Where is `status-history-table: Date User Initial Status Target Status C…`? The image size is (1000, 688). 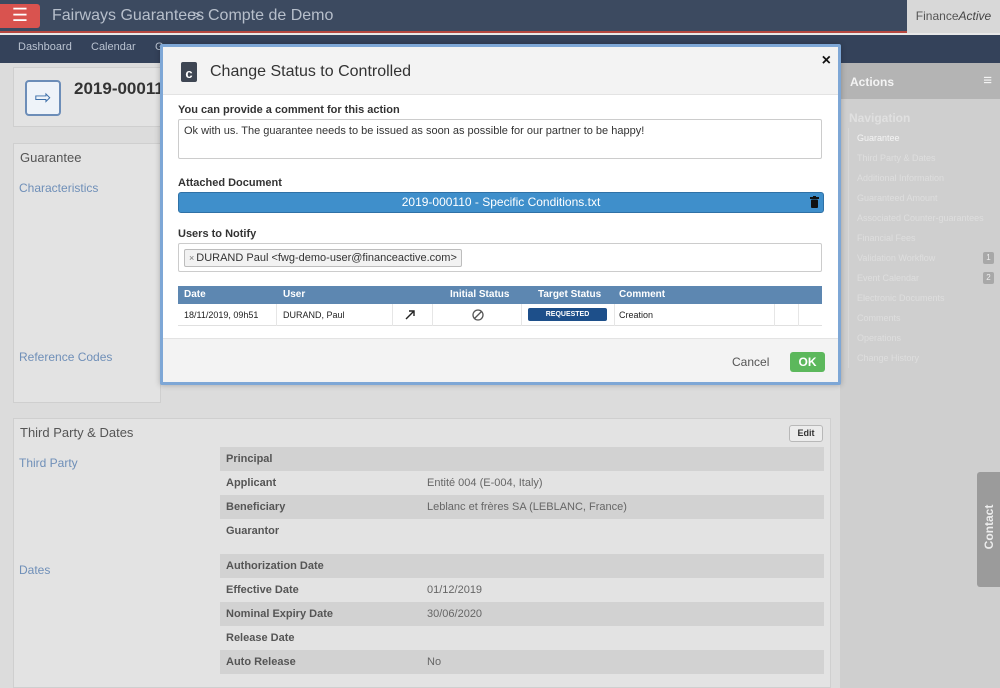
status-history-table: Date User Initial Status Target Status C… is located at coordinates (500, 306).